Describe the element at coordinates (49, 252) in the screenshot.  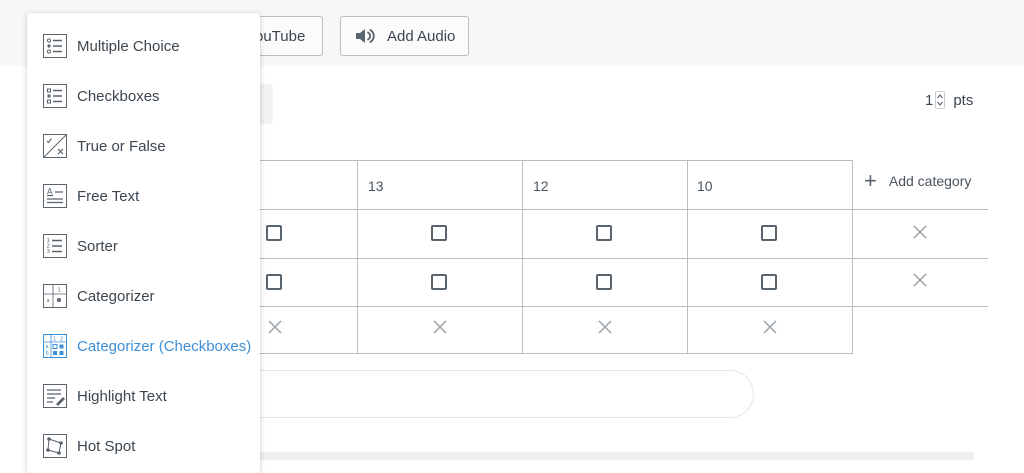
I see `svg-text: 3` at that location.